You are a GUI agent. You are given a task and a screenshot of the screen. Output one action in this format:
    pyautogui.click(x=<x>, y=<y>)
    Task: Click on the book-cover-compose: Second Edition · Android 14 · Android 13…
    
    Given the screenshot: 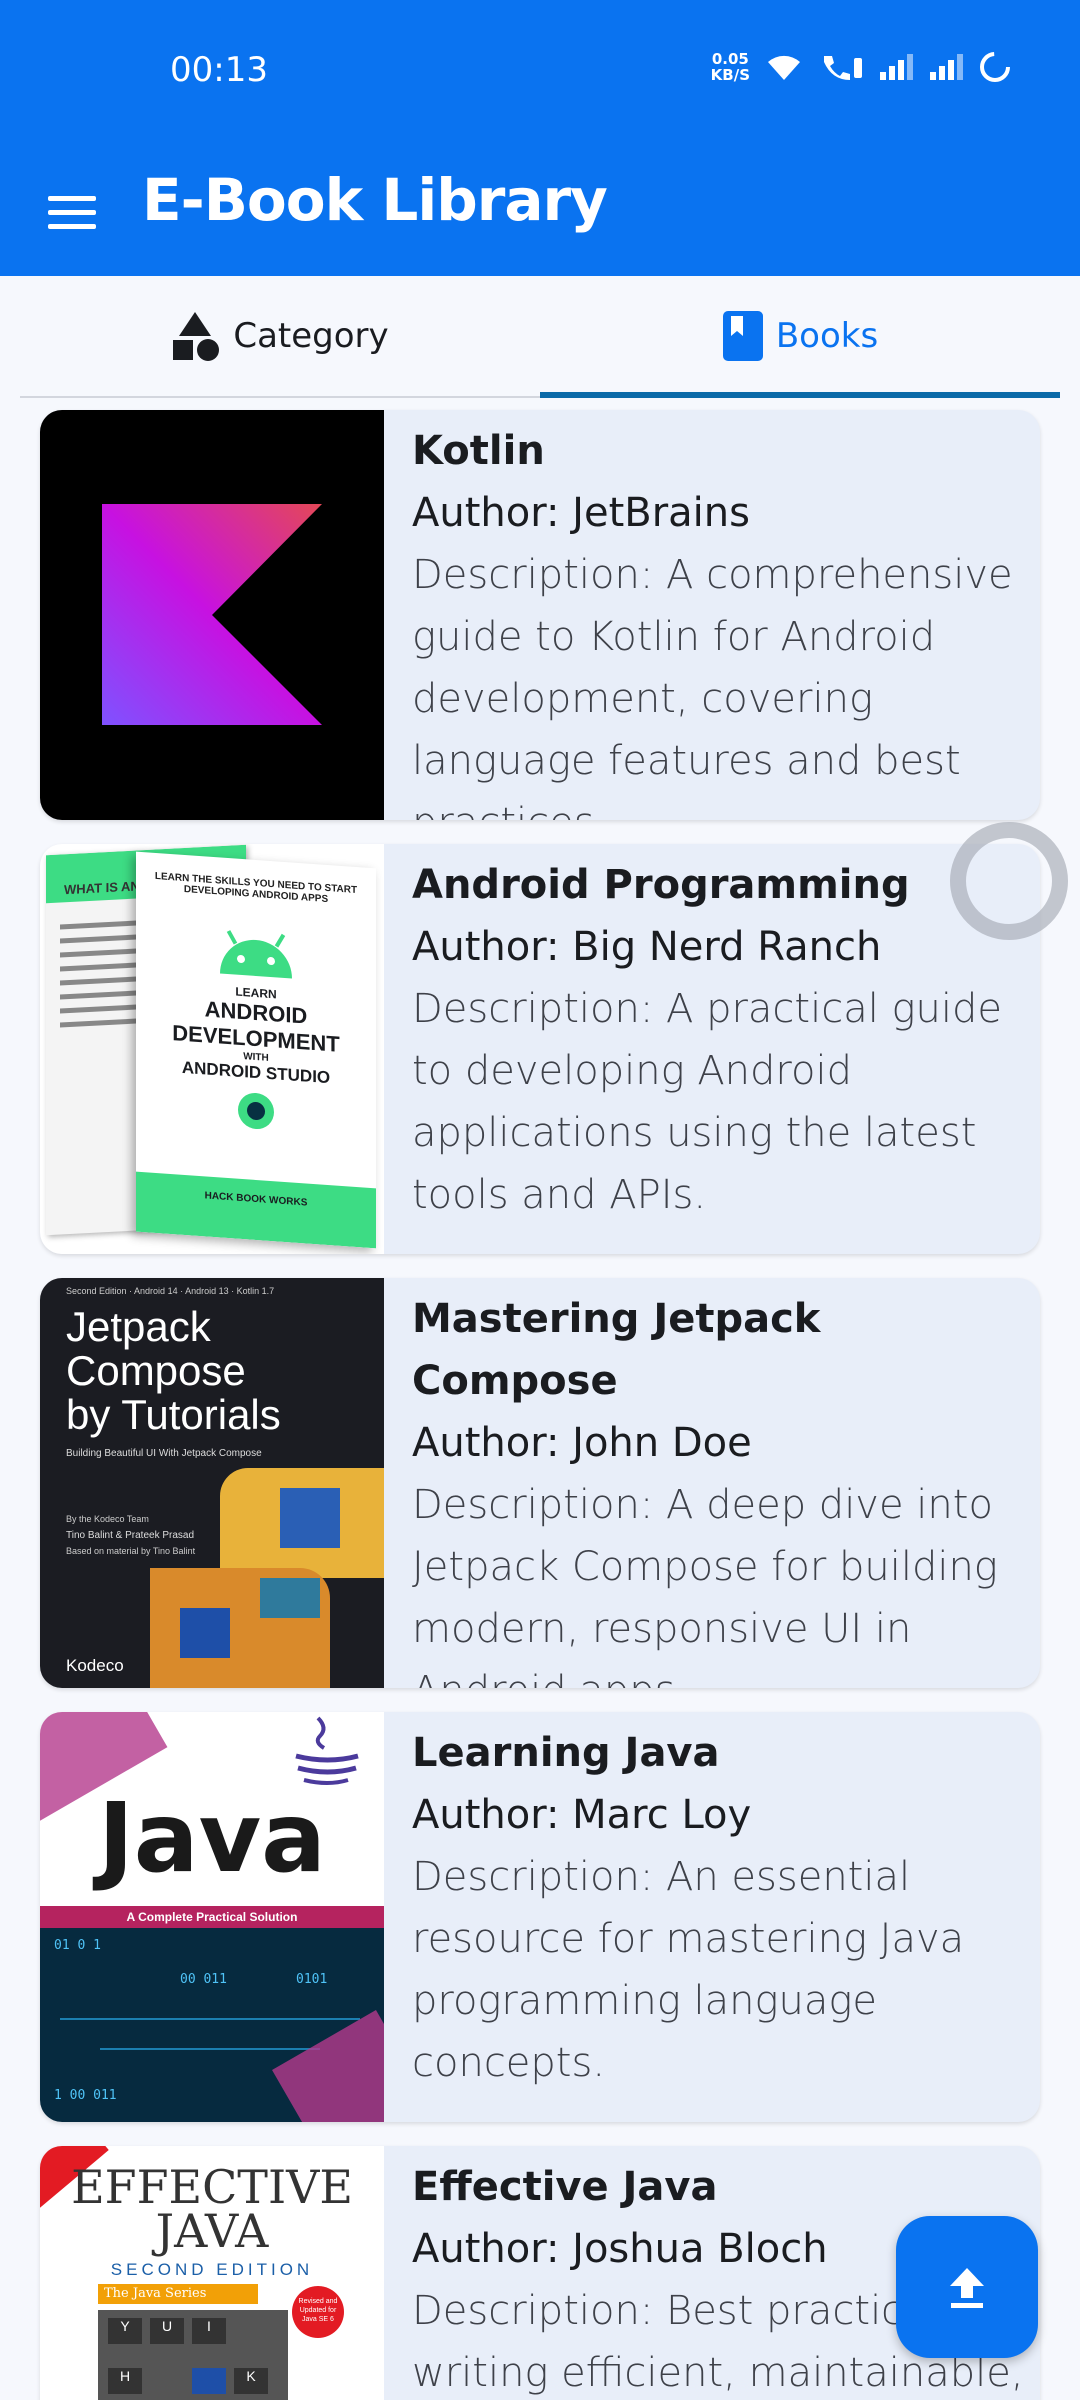 What is the action you would take?
    pyautogui.click(x=212, y=1483)
    